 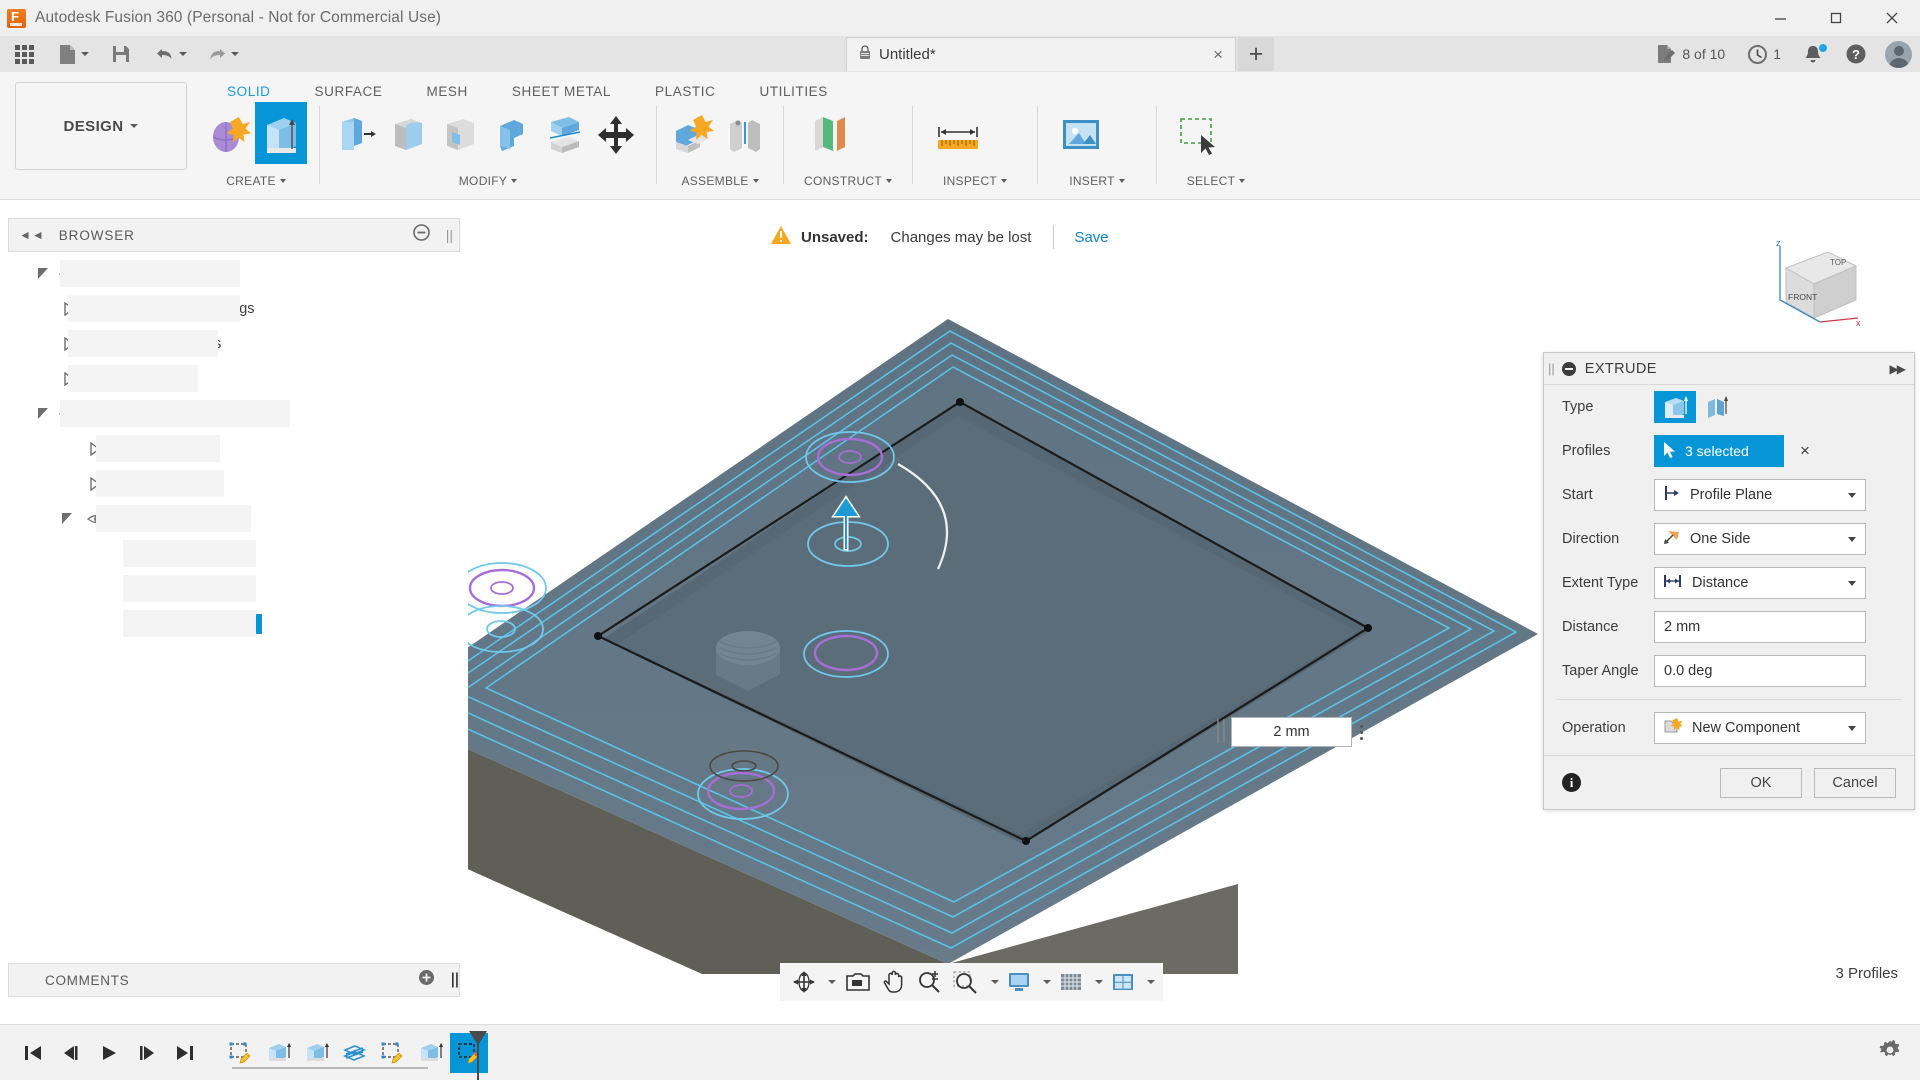 What do you see at coordinates (1760, 495) in the screenshot?
I see `start-dropdown: Profile Plane` at bounding box center [1760, 495].